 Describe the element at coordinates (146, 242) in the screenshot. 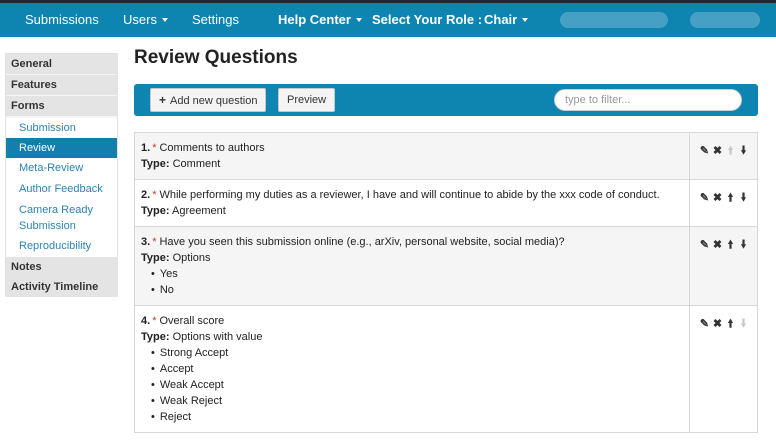

I see `question-number: 3.` at that location.